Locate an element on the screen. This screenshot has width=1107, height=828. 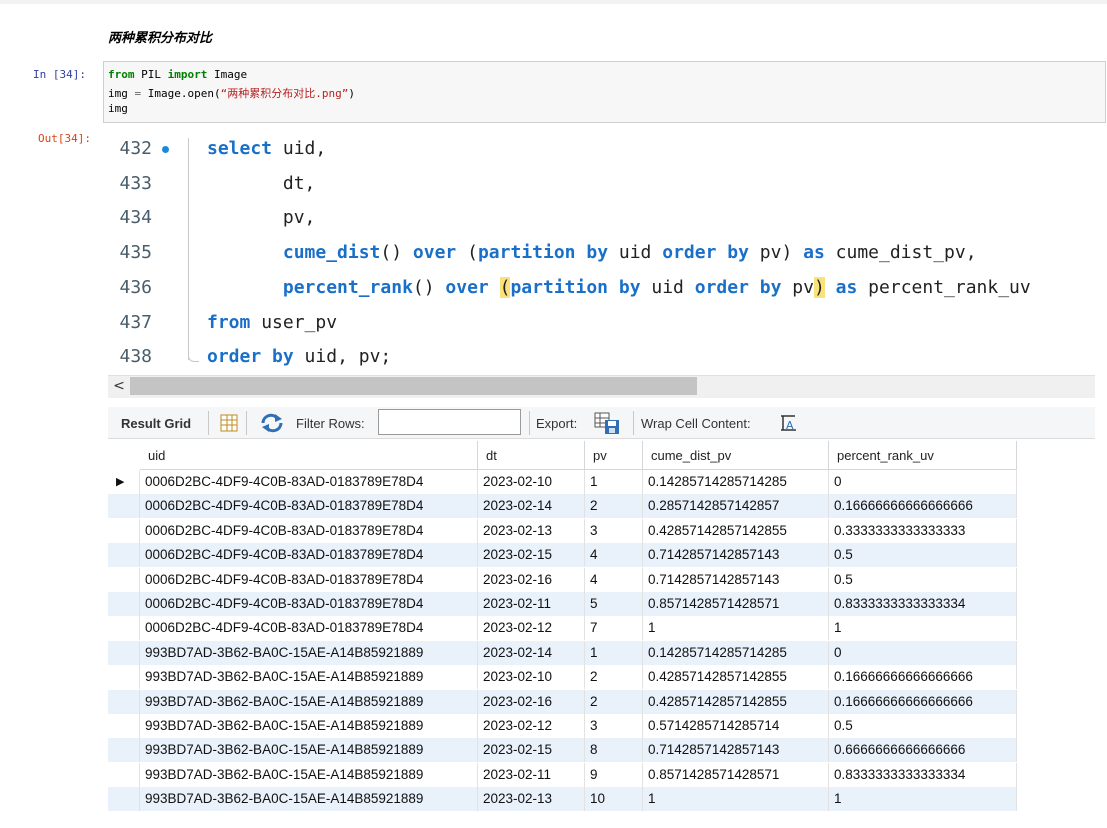
table-cell: 0.3333333333333333 is located at coordinates (923, 530).